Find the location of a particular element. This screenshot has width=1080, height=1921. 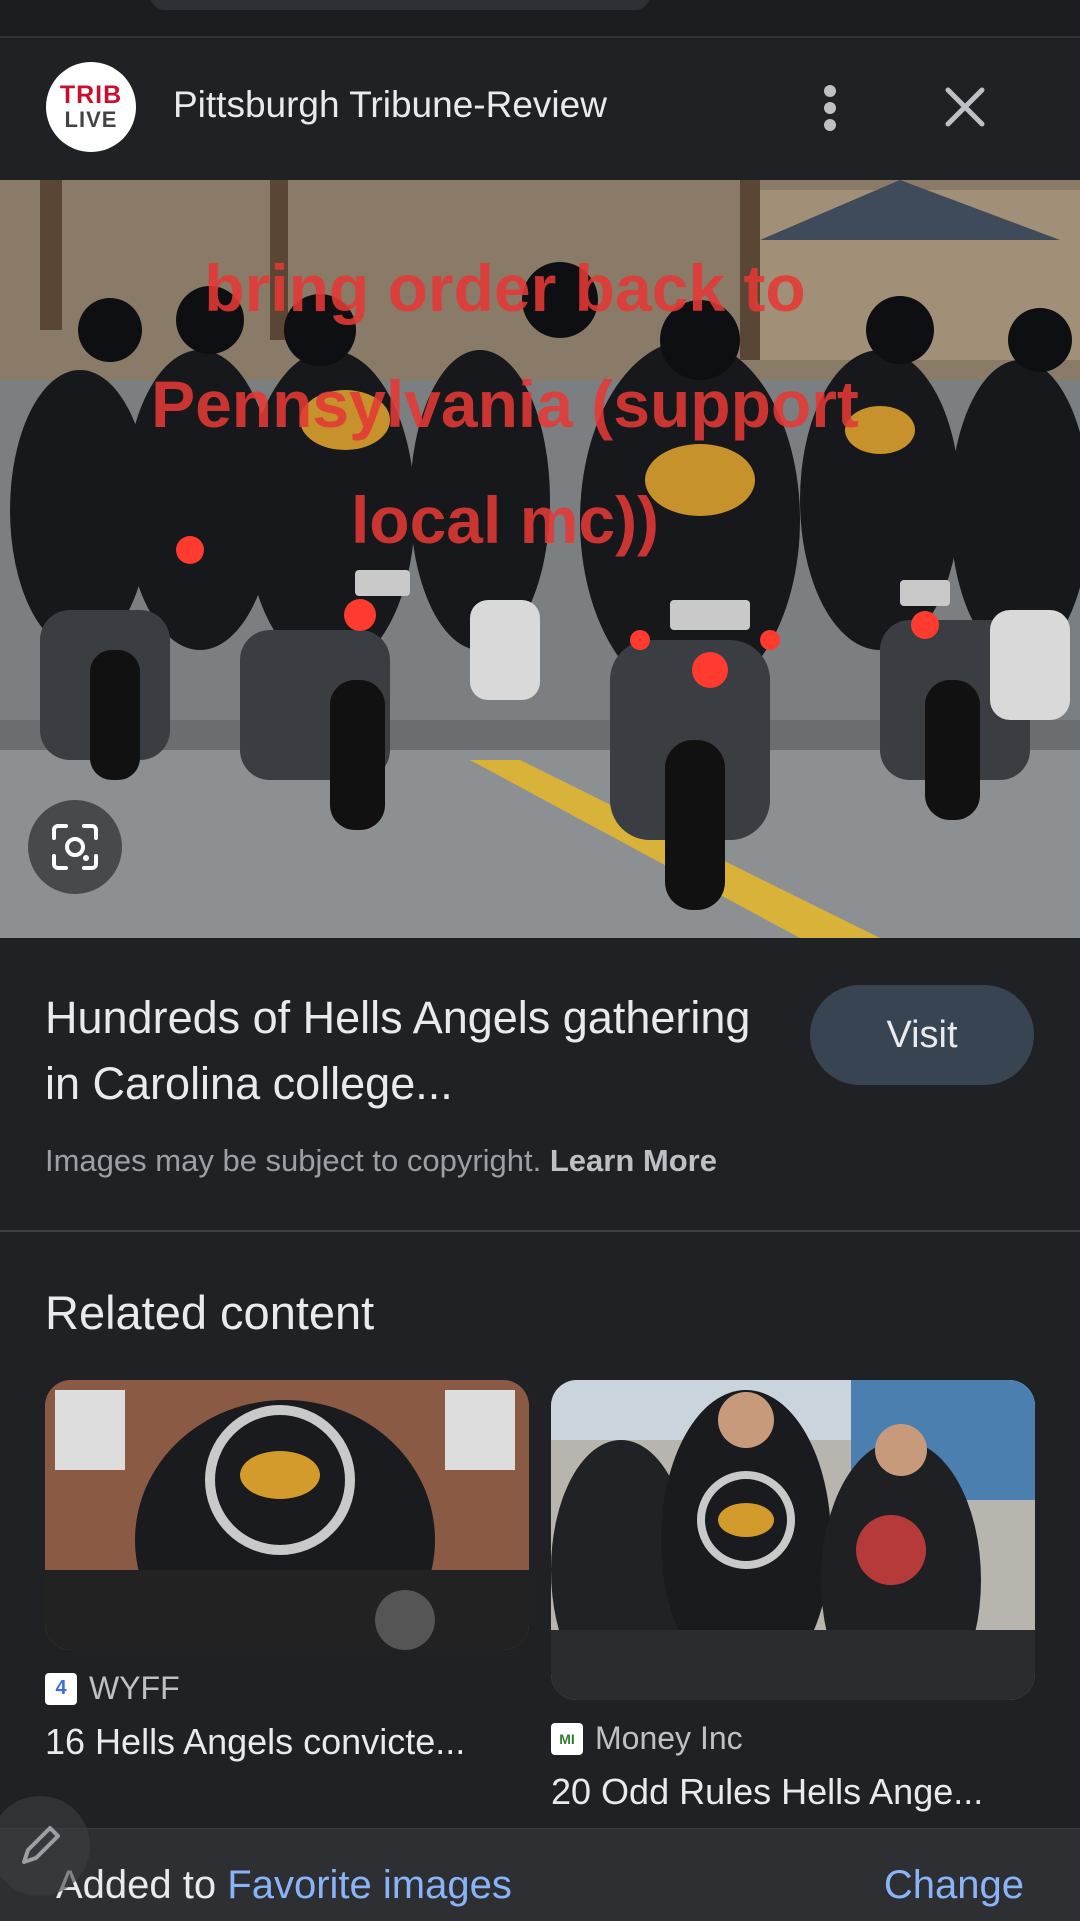

learn-more-link: Learn More is located at coordinates (633, 1160).